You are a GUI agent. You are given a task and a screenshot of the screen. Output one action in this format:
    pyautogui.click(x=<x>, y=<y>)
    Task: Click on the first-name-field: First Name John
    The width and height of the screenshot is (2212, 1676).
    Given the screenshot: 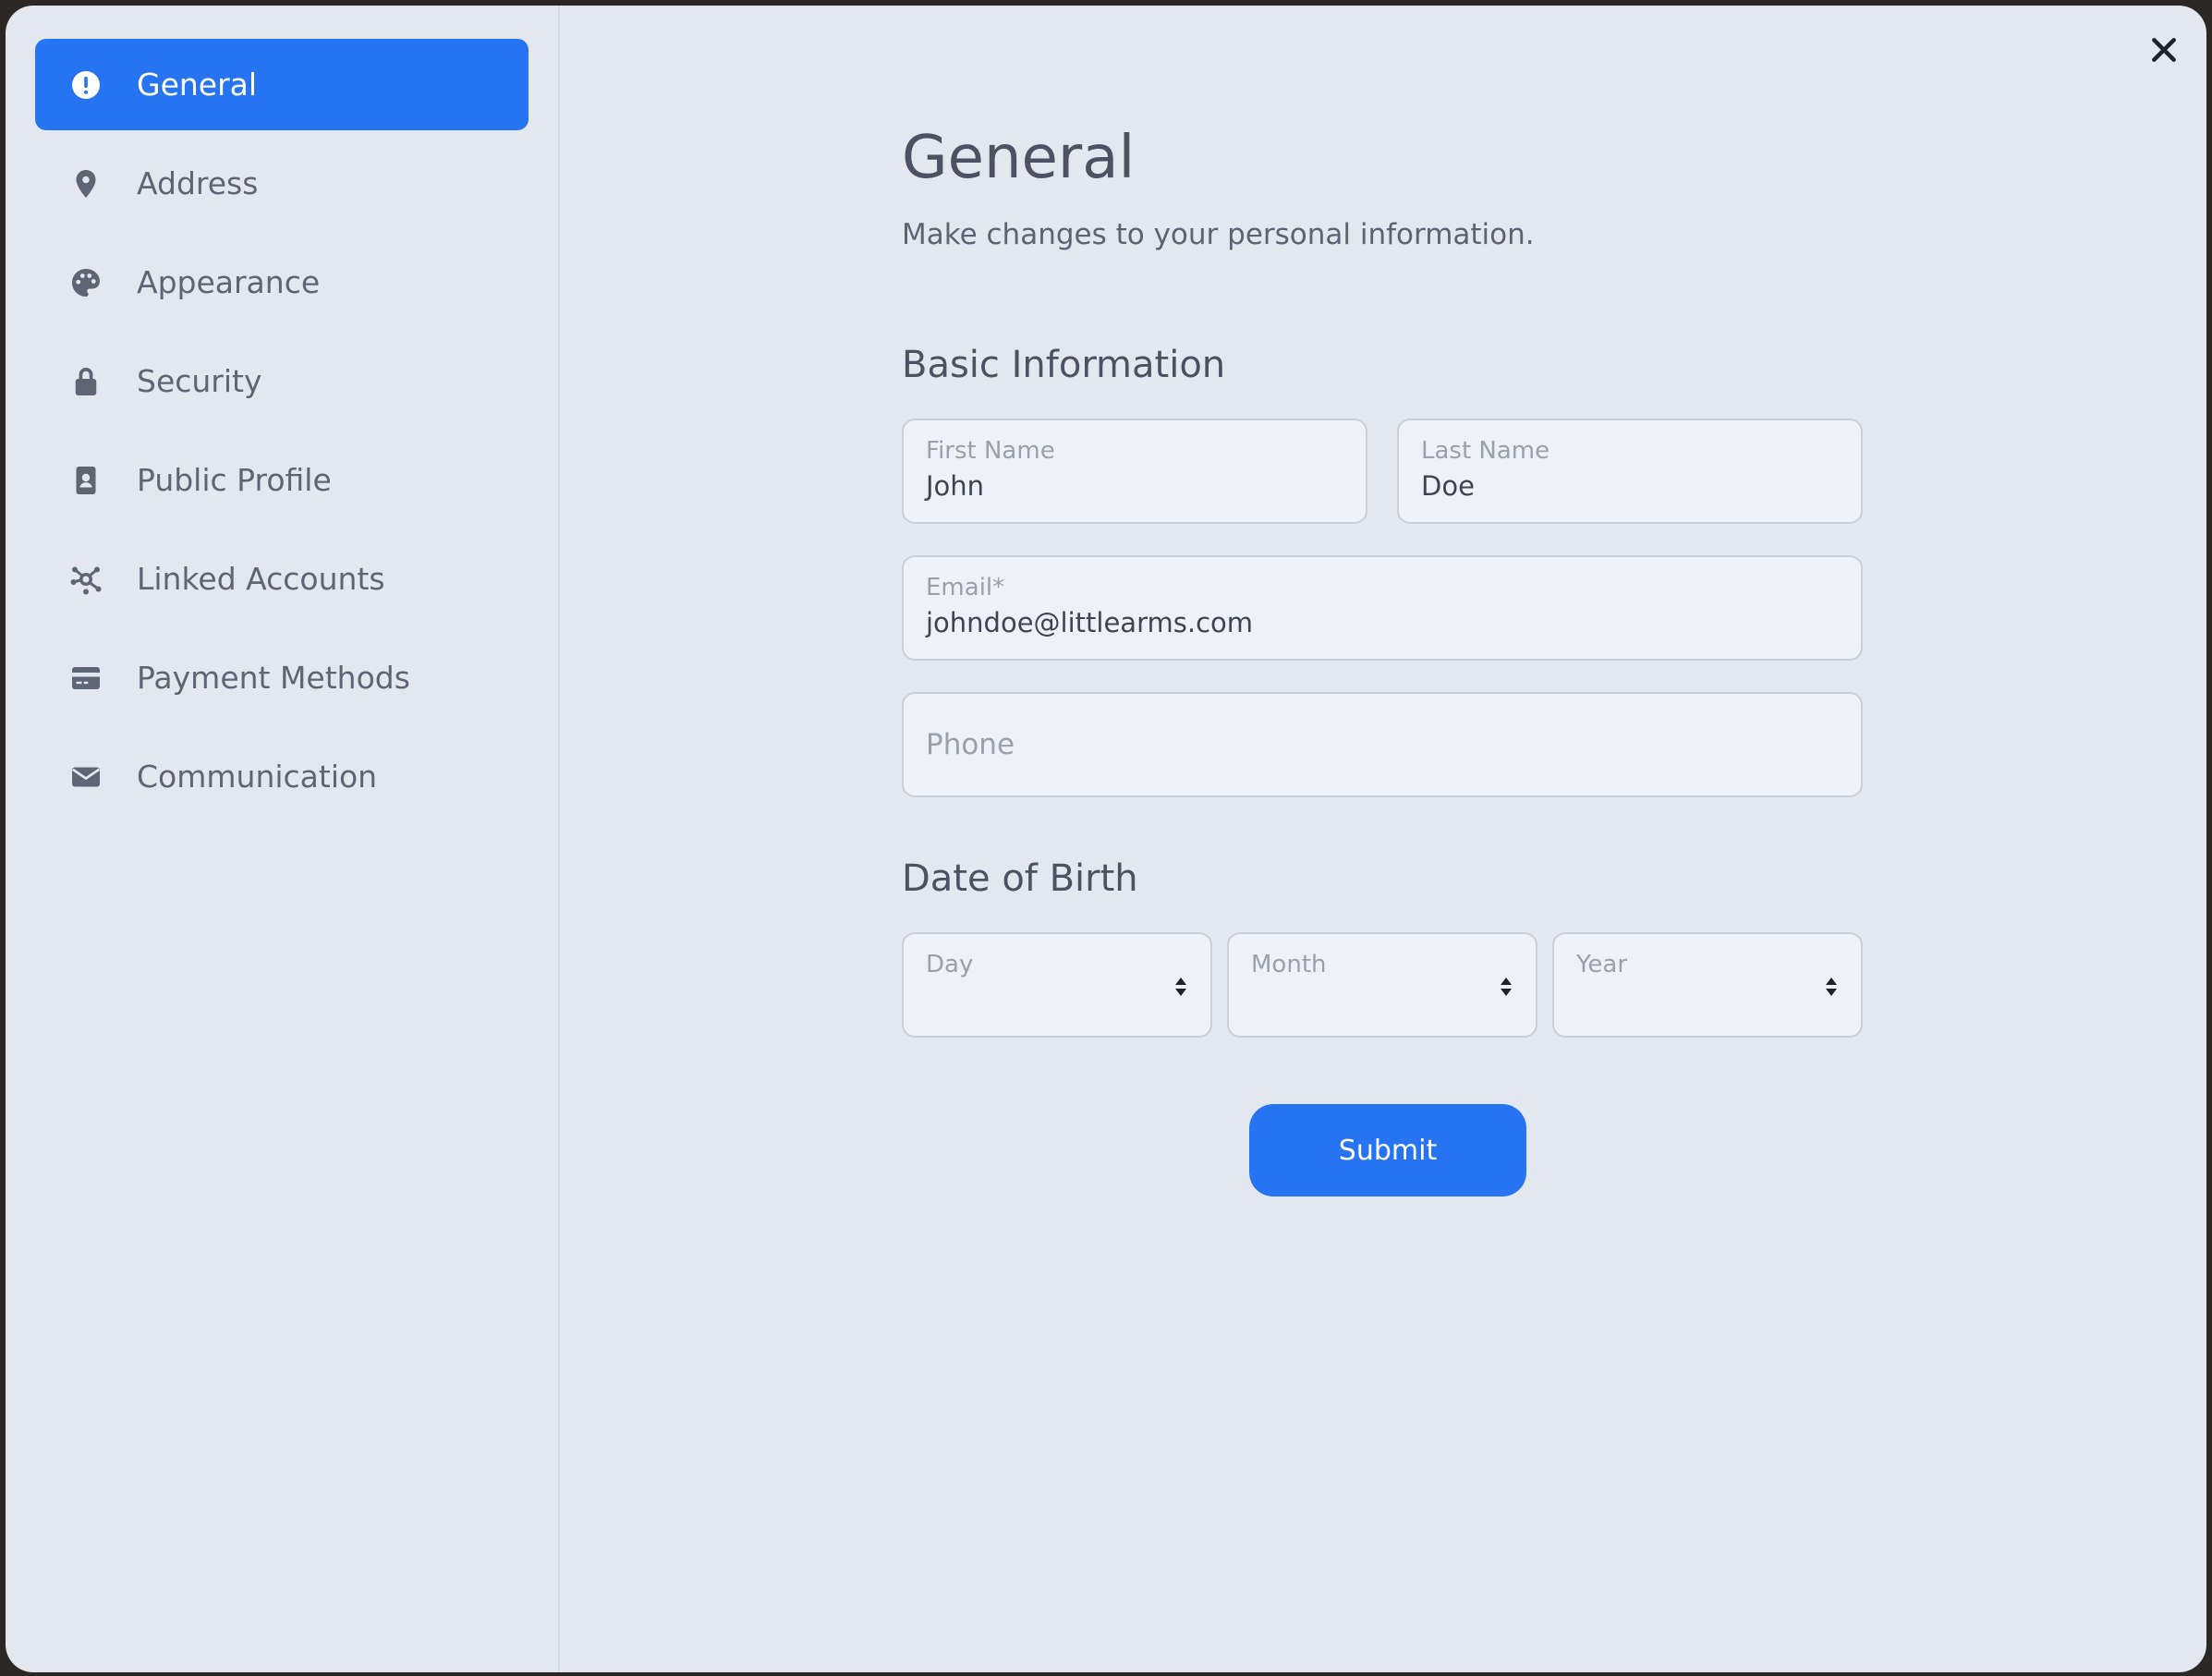 What is the action you would take?
    pyautogui.click(x=1134, y=472)
    